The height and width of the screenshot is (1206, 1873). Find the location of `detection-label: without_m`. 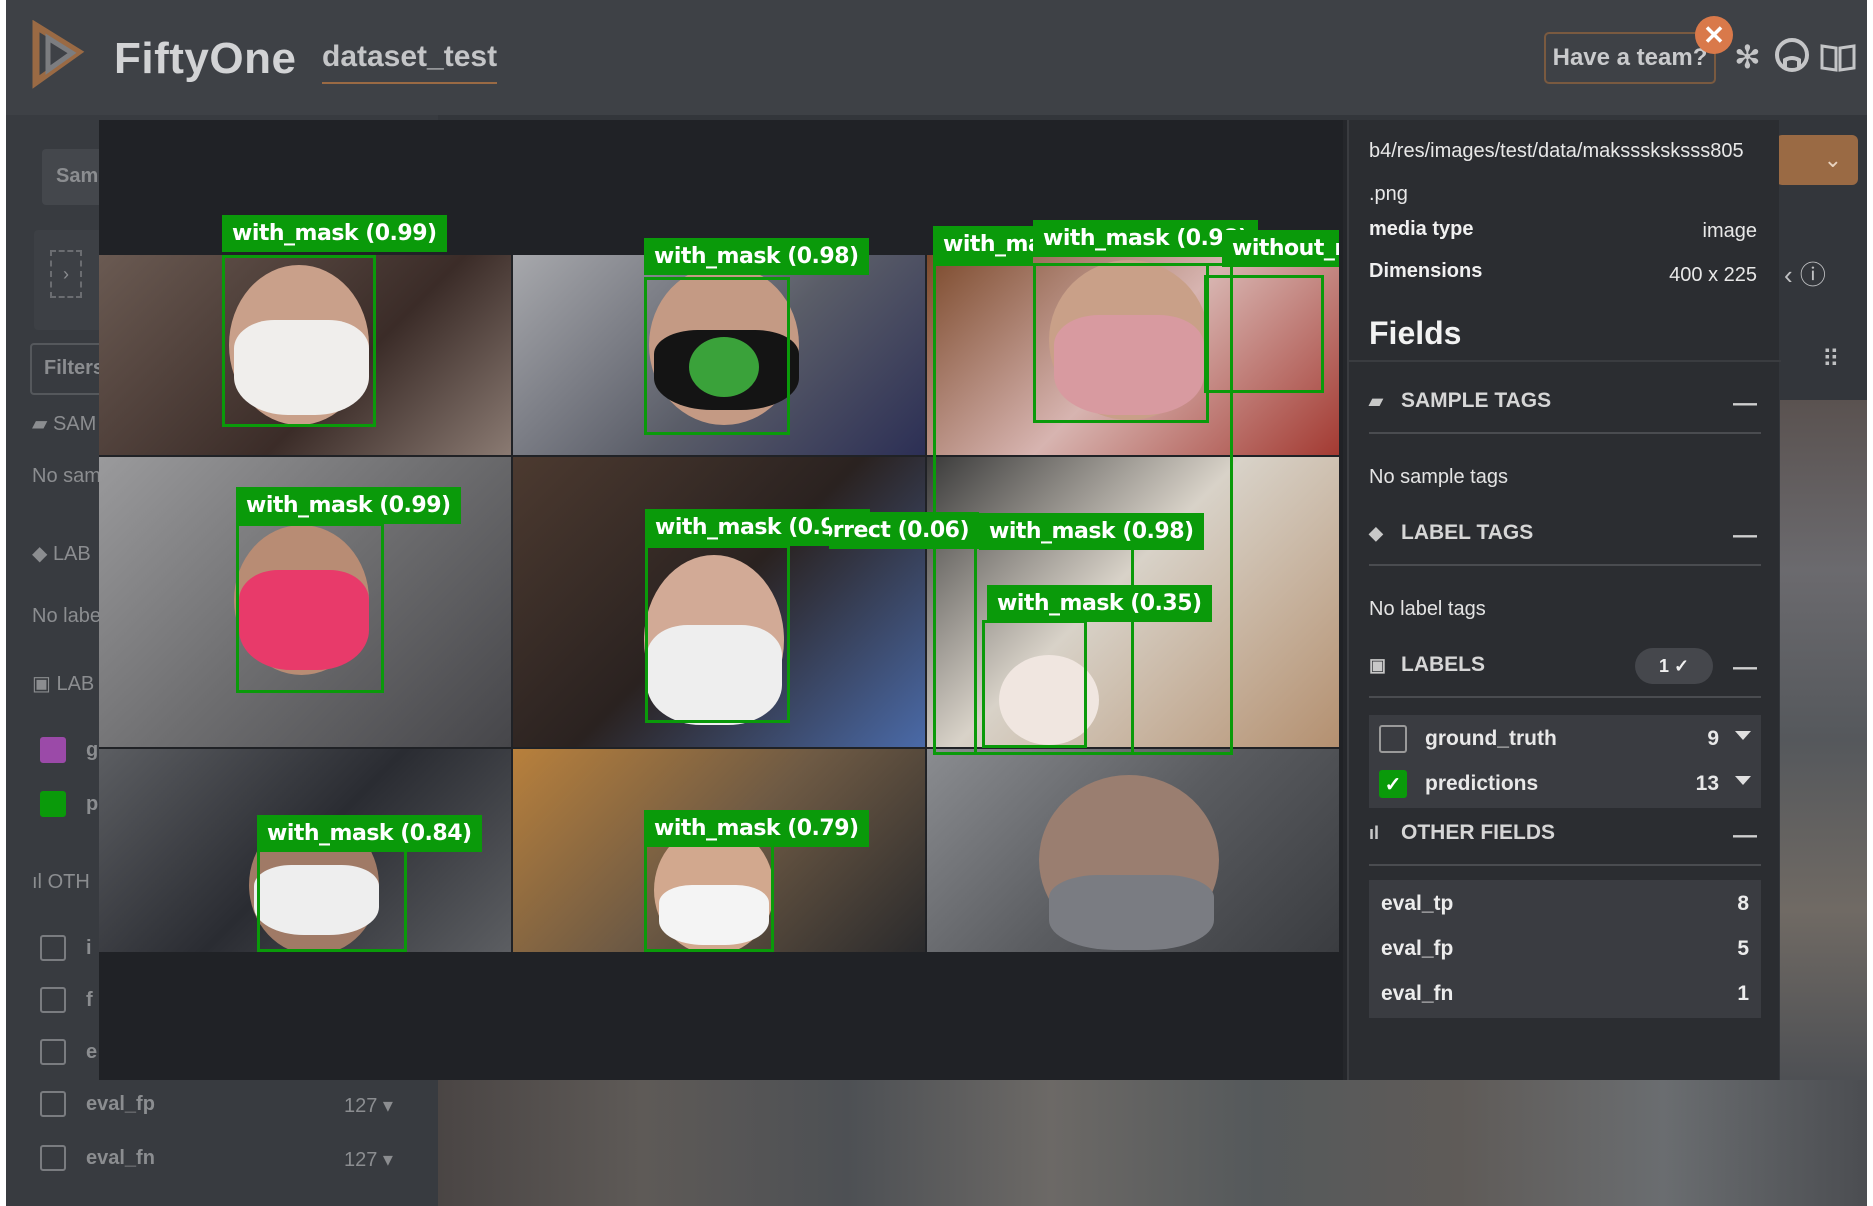

detection-label: without_m is located at coordinates (1280, 248).